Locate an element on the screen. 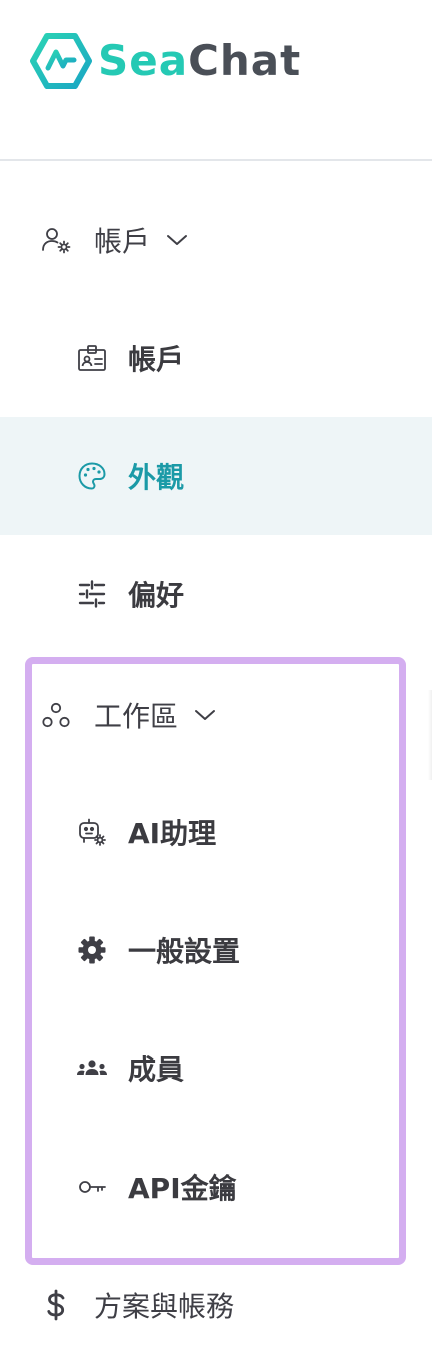  brand-name: SeaChat is located at coordinates (199, 61).